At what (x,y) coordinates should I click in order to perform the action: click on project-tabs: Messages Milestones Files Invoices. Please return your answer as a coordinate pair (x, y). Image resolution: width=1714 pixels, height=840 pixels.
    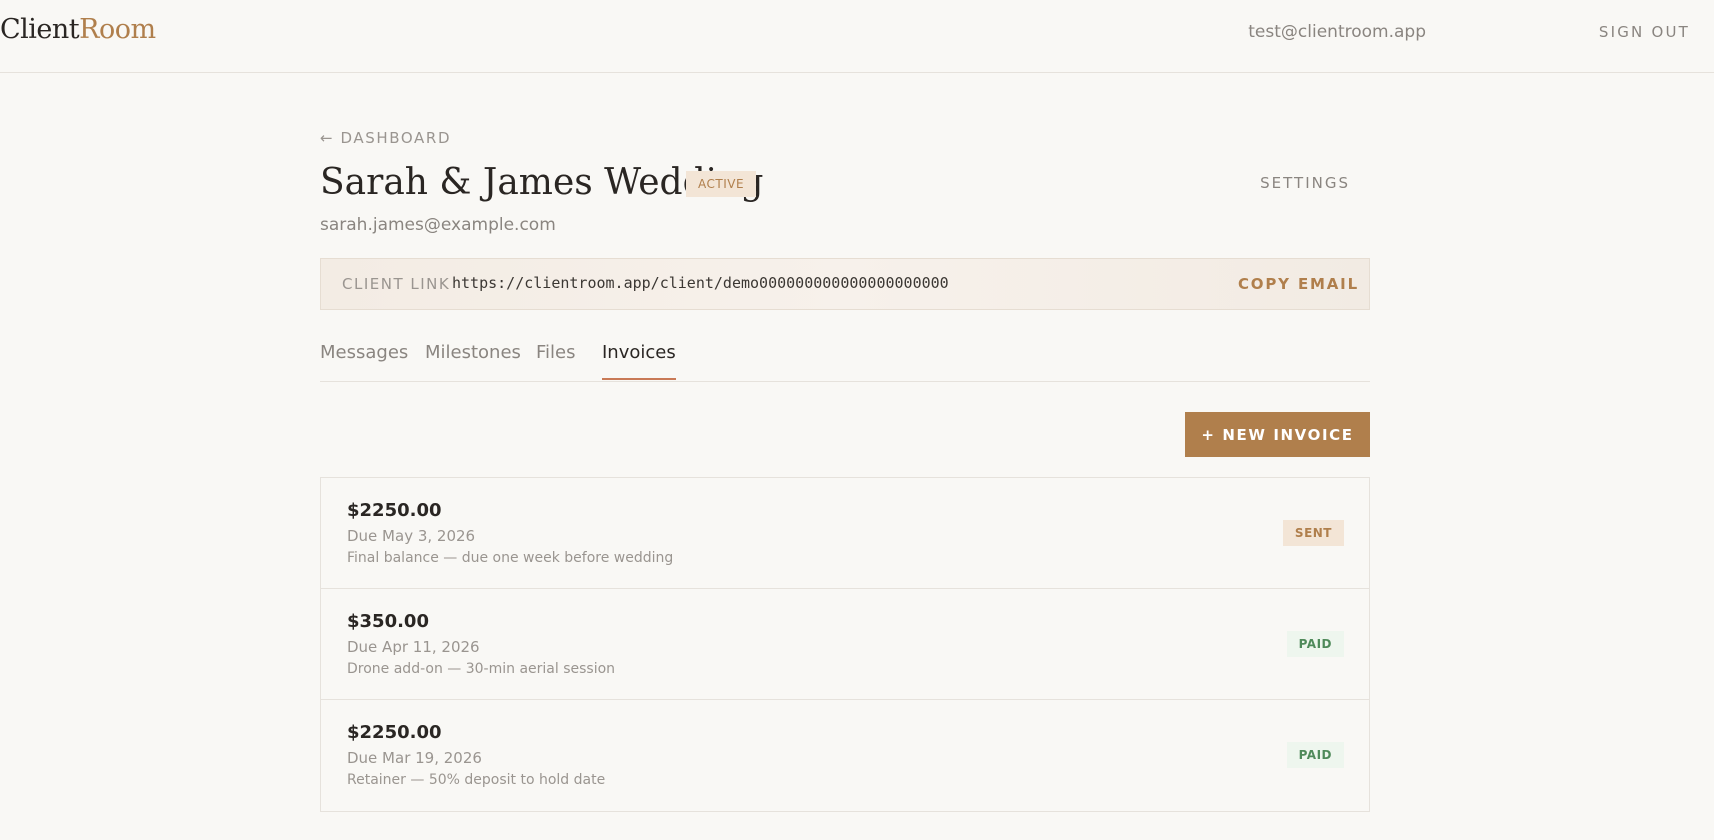
    Looking at the image, I should click on (845, 361).